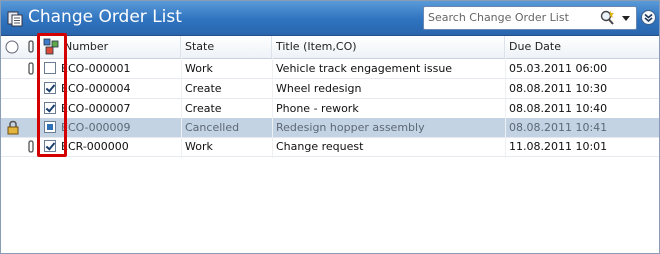  Describe the element at coordinates (52, 95) in the screenshot. I see `checkbox-column-highlight` at that location.